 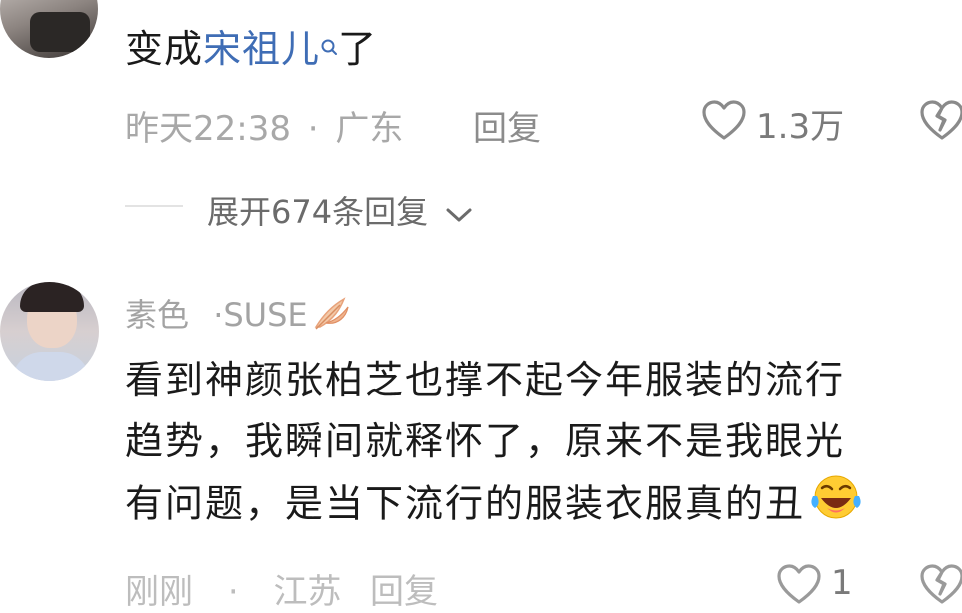 What do you see at coordinates (842, 583) in the screenshot?
I see `like-count: 1` at bounding box center [842, 583].